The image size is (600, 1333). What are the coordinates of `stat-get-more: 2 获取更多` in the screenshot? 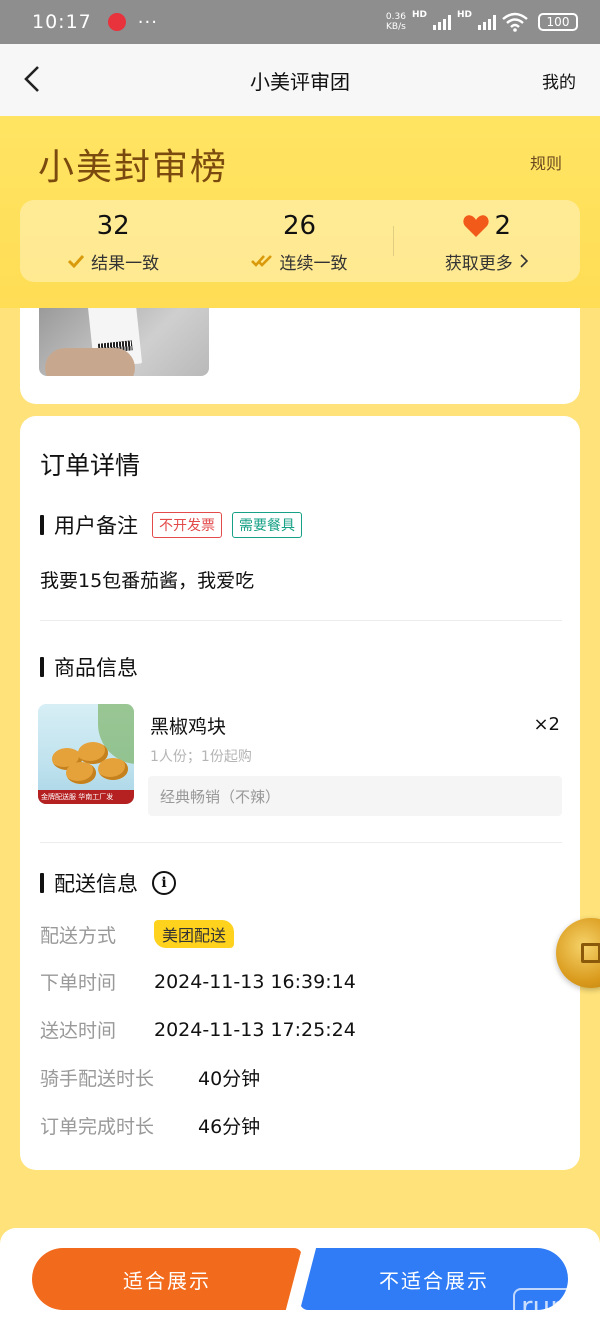 It's located at (487, 241).